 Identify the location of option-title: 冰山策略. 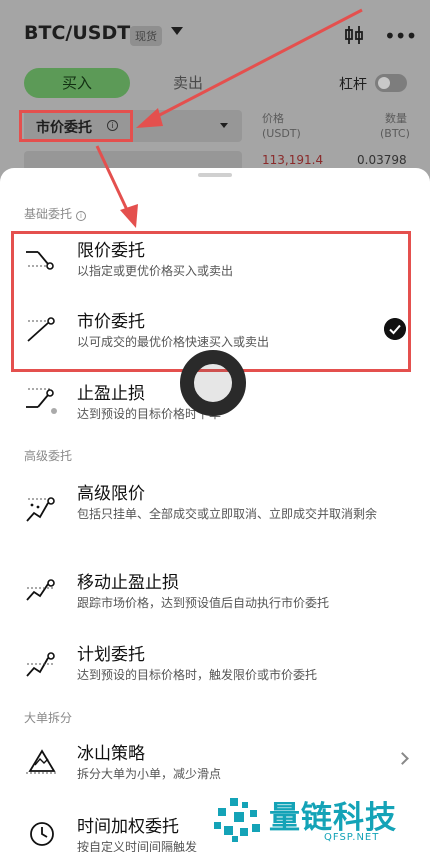
(111, 754).